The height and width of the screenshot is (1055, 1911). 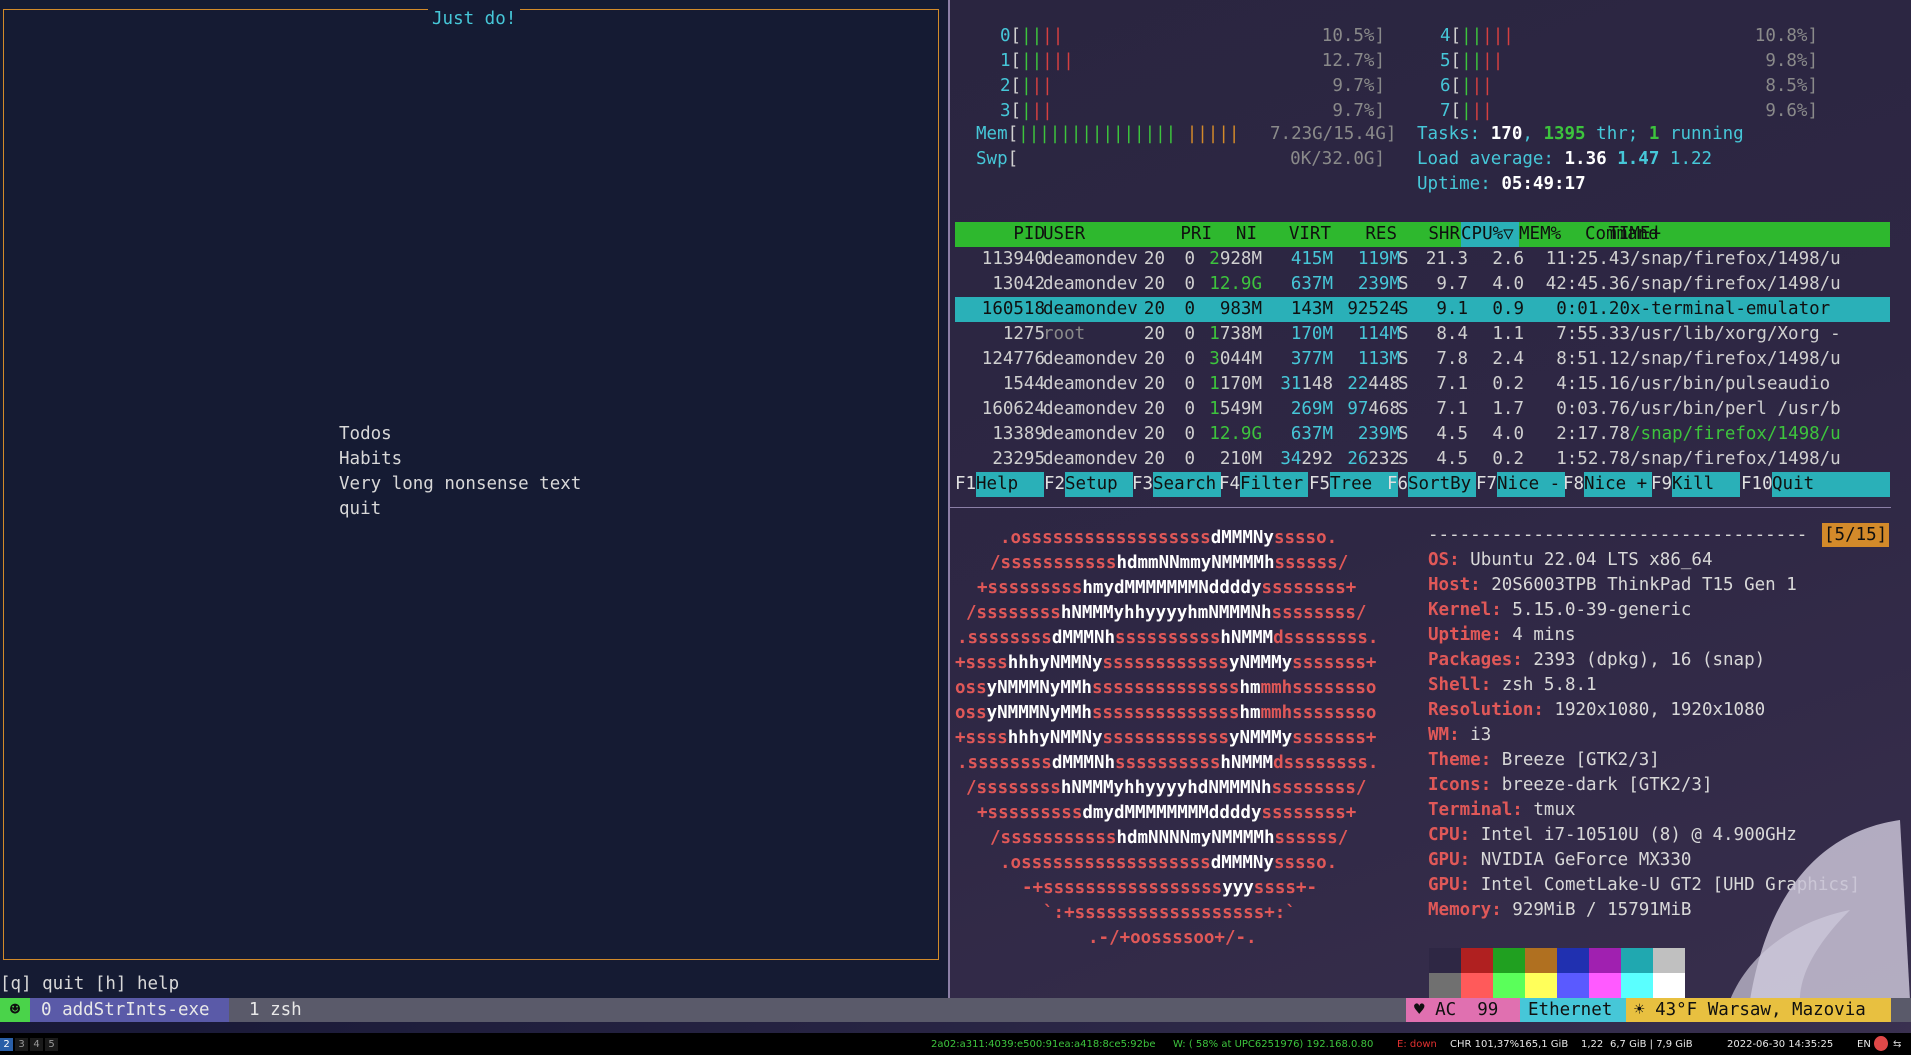 I want to click on column-header-cpu: CPU%▽, so click(x=1490, y=234).